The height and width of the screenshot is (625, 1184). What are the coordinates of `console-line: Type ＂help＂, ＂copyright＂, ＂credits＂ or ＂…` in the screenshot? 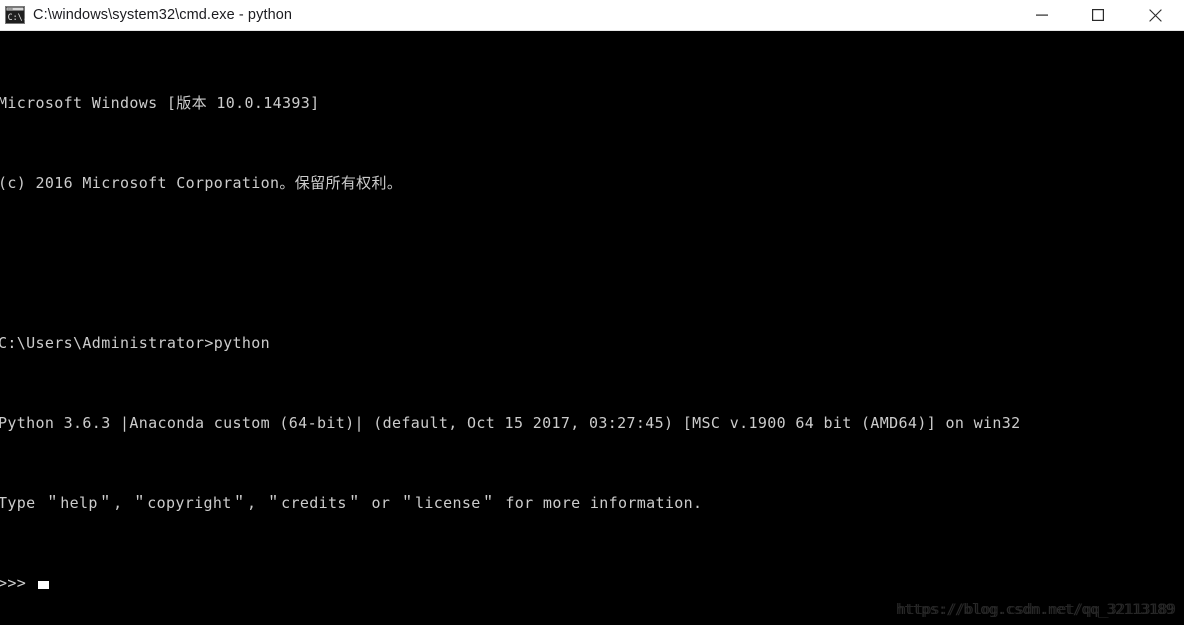 It's located at (351, 503).